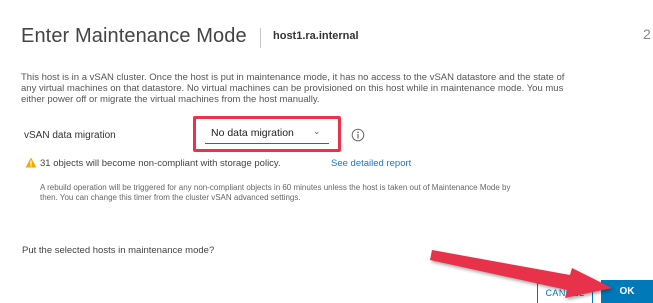 Image resolution: width=653 pixels, height=303 pixels. What do you see at coordinates (31, 162) in the screenshot?
I see `warning-icon` at bounding box center [31, 162].